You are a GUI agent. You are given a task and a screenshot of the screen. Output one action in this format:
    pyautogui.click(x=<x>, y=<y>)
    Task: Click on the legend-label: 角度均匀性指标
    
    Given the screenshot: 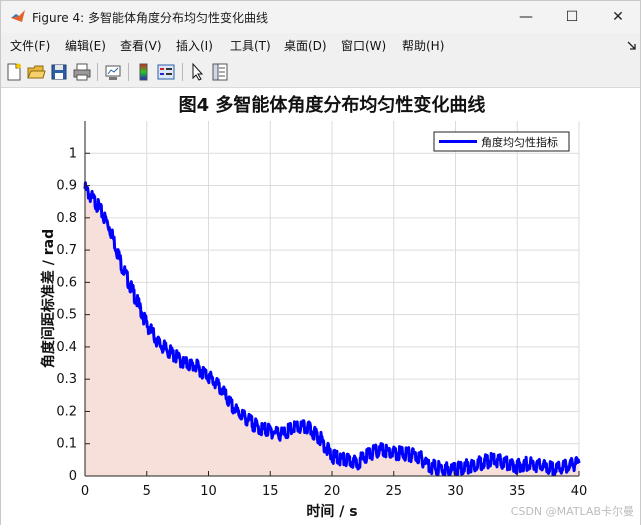 What is the action you would take?
    pyautogui.click(x=519, y=142)
    